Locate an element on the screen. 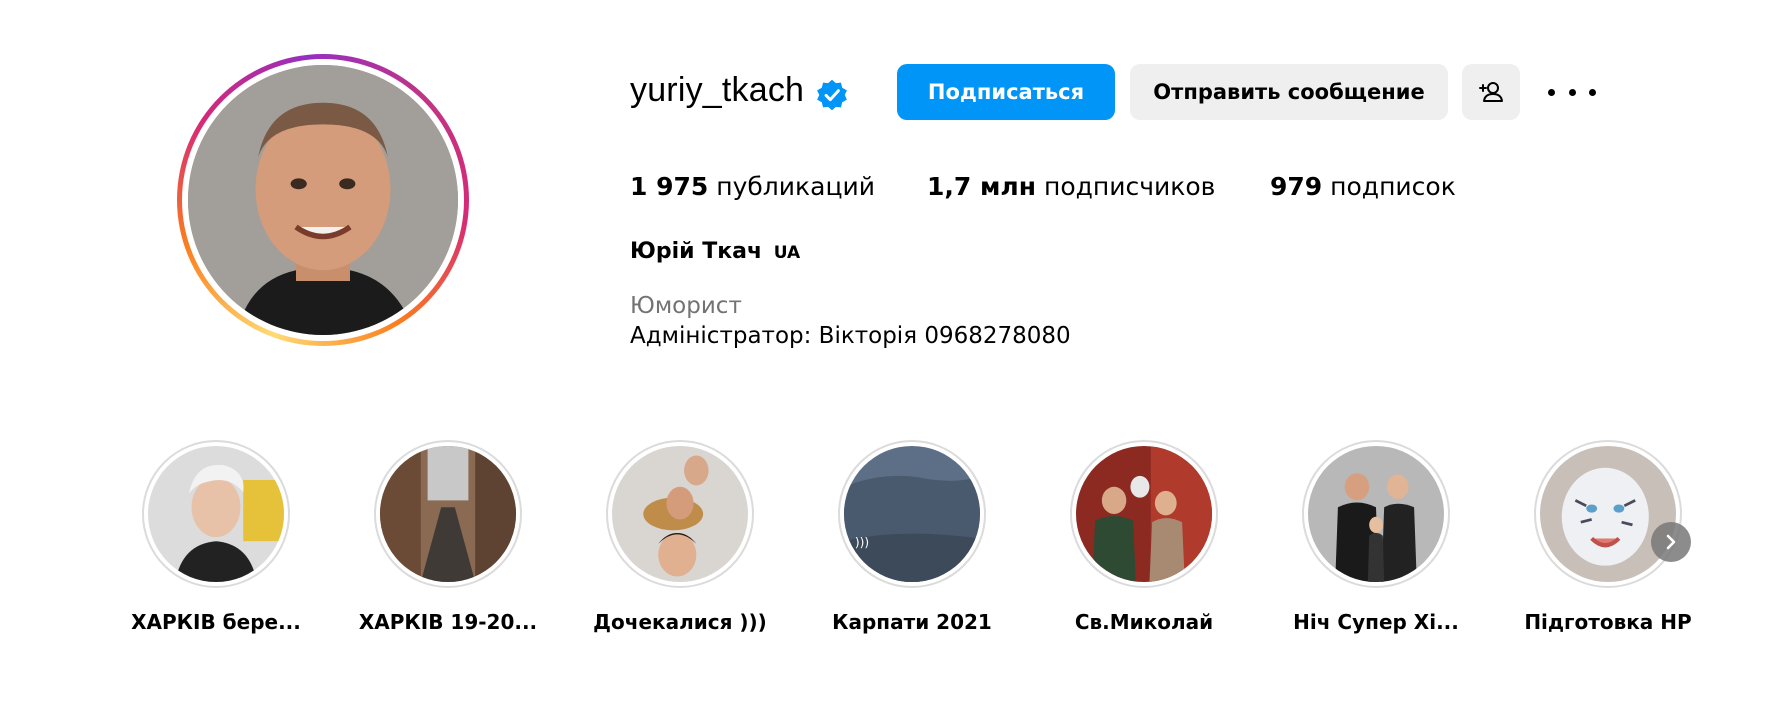  highlight-cover: ))) is located at coordinates (912, 514).